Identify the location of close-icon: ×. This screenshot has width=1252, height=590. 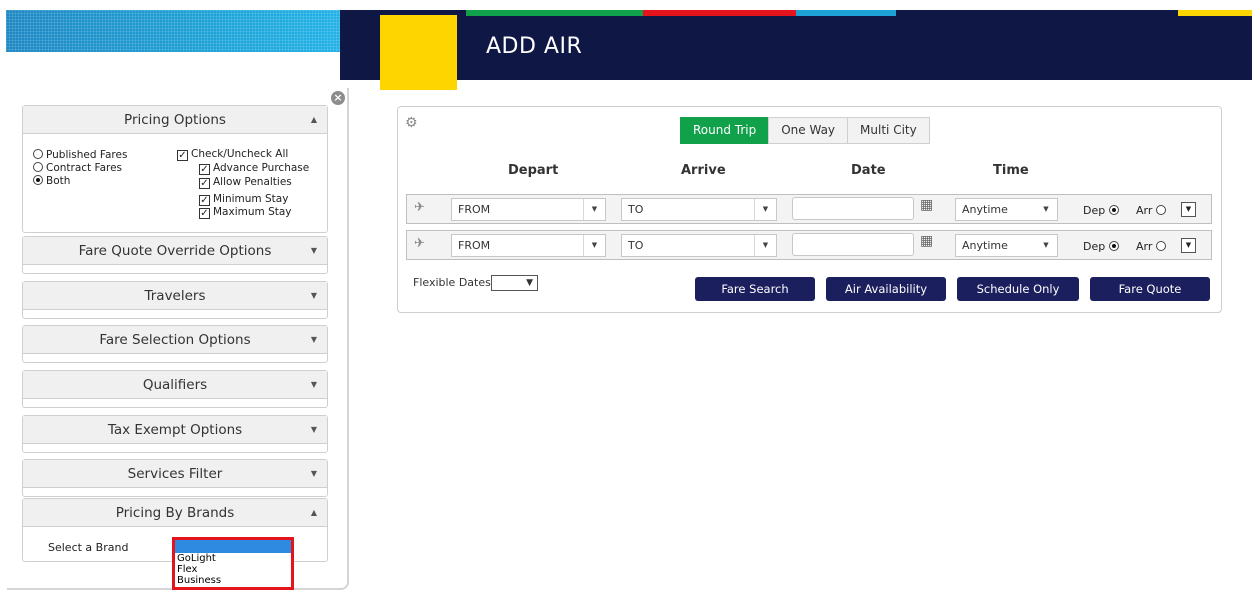
(338, 98).